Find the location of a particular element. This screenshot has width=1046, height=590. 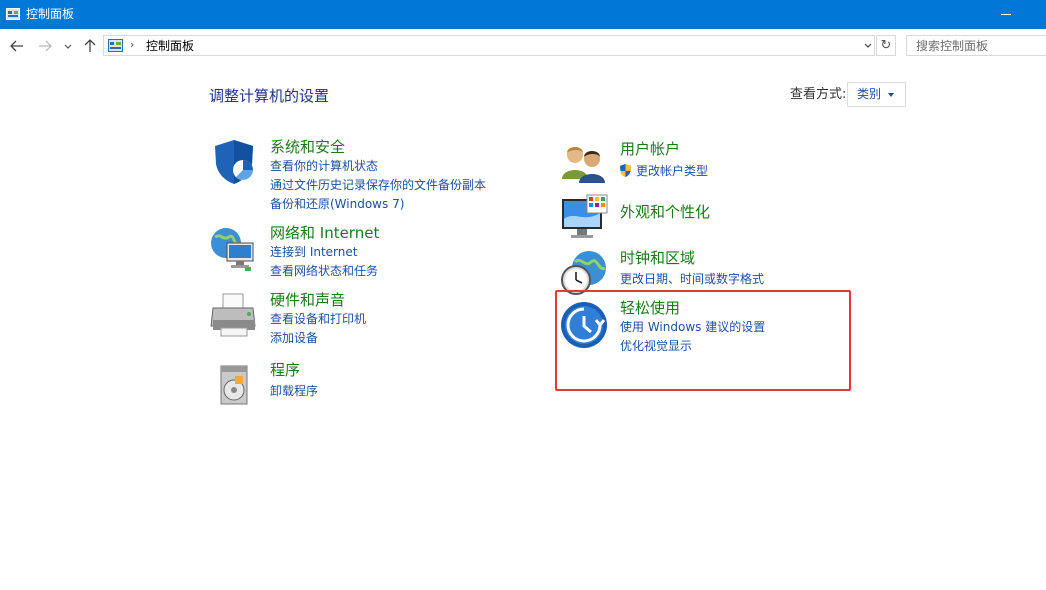

category-title: 系统和安全 is located at coordinates (307, 147).